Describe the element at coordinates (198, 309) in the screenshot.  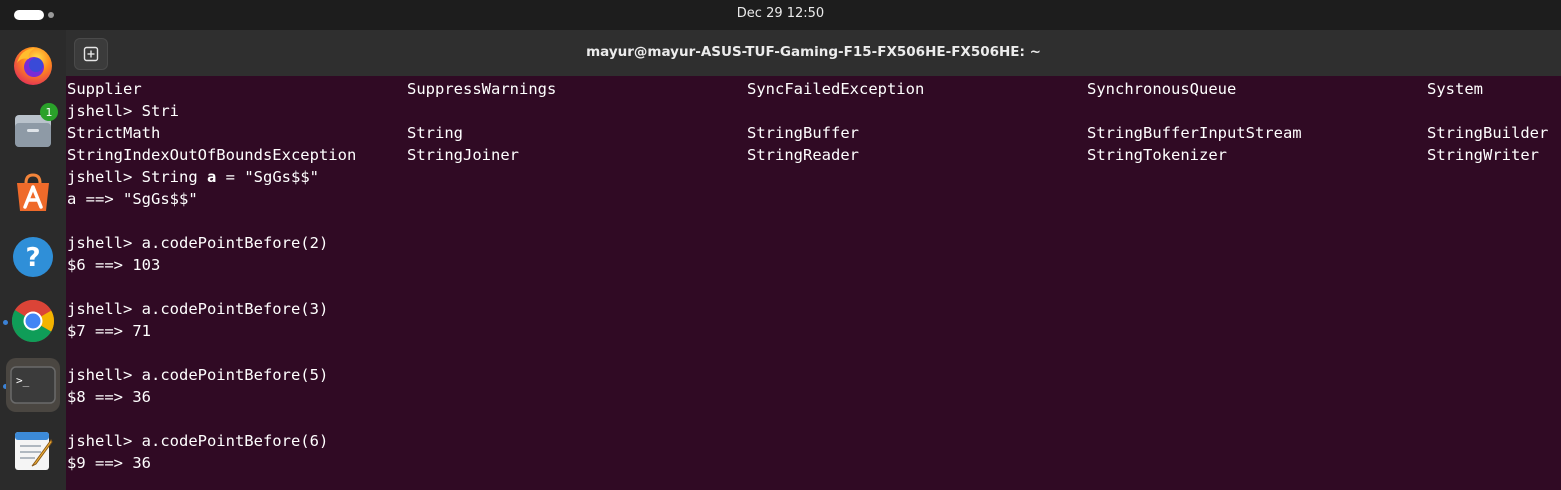
I see `prompt-line: jshell> a.codePointBefore(3)` at that location.